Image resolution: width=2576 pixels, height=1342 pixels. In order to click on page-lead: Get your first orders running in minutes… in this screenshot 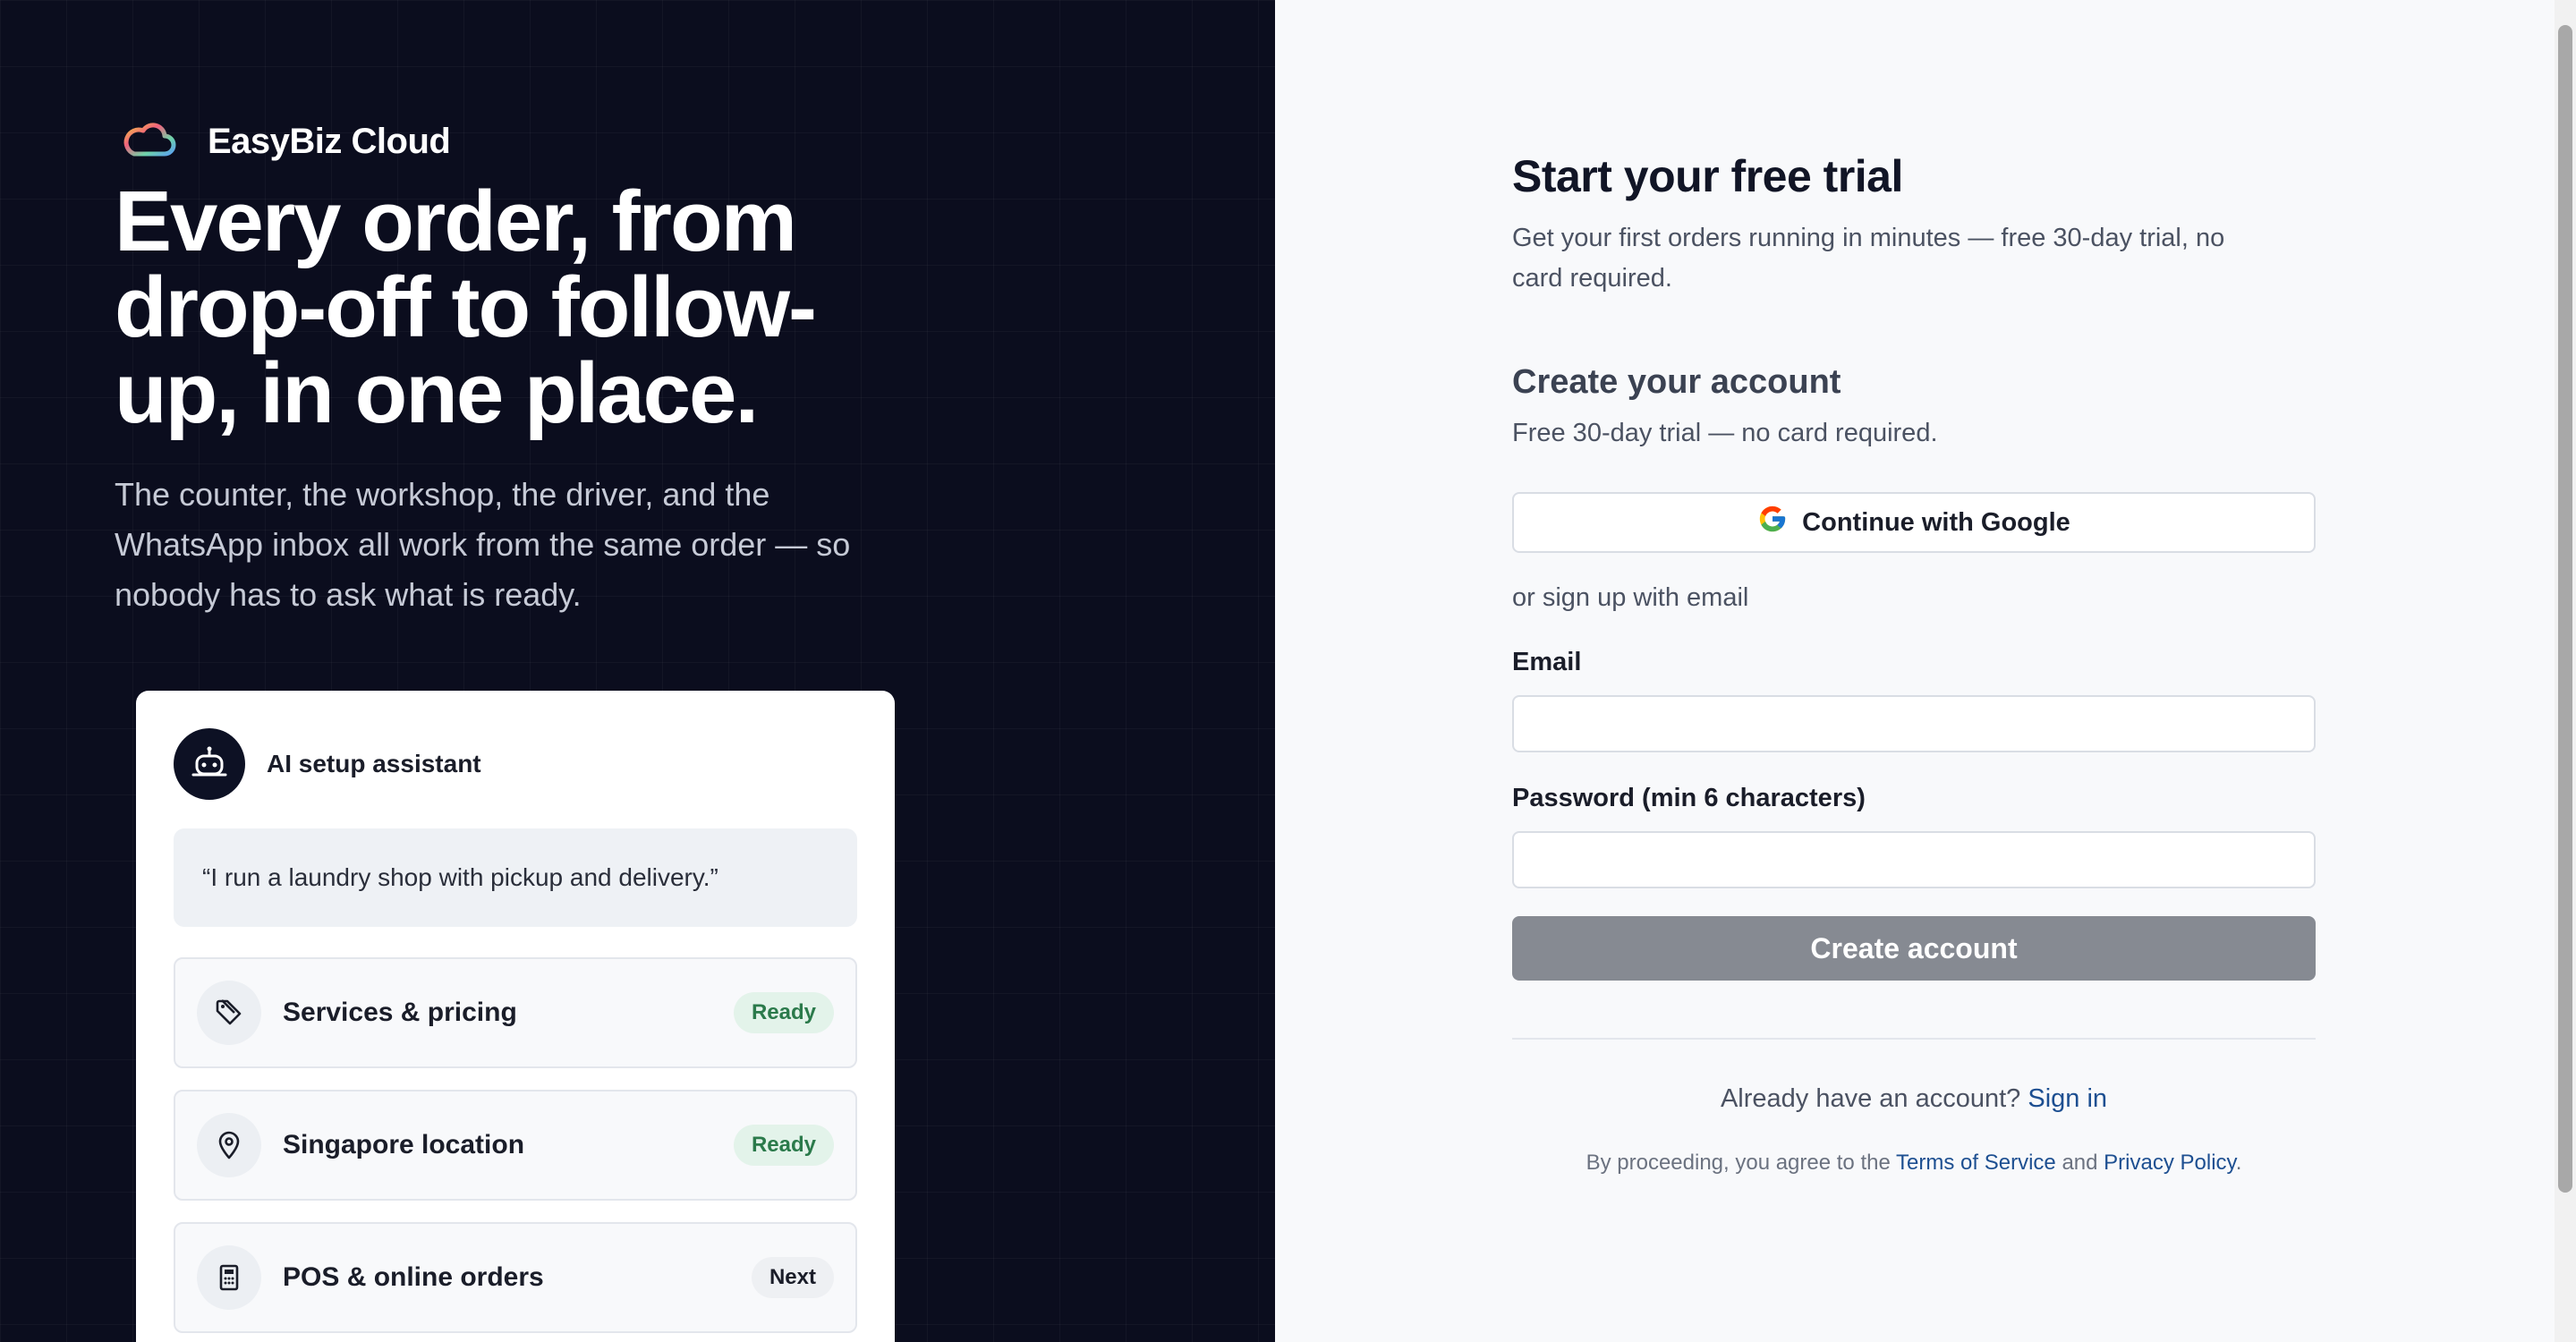, I will do `click(1868, 259)`.